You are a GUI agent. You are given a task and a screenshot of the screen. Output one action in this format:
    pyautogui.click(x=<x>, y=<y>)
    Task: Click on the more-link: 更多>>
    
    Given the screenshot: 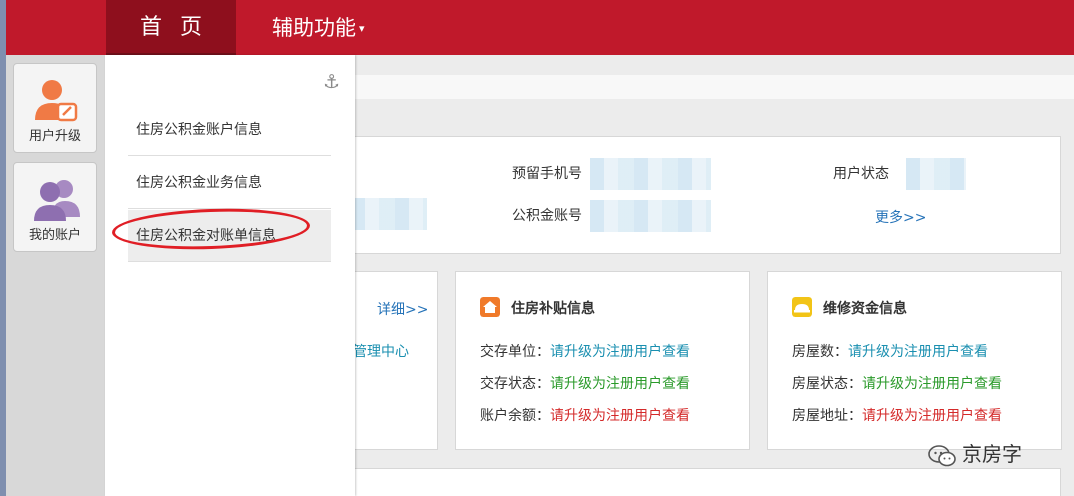 What is the action you would take?
    pyautogui.click(x=900, y=217)
    